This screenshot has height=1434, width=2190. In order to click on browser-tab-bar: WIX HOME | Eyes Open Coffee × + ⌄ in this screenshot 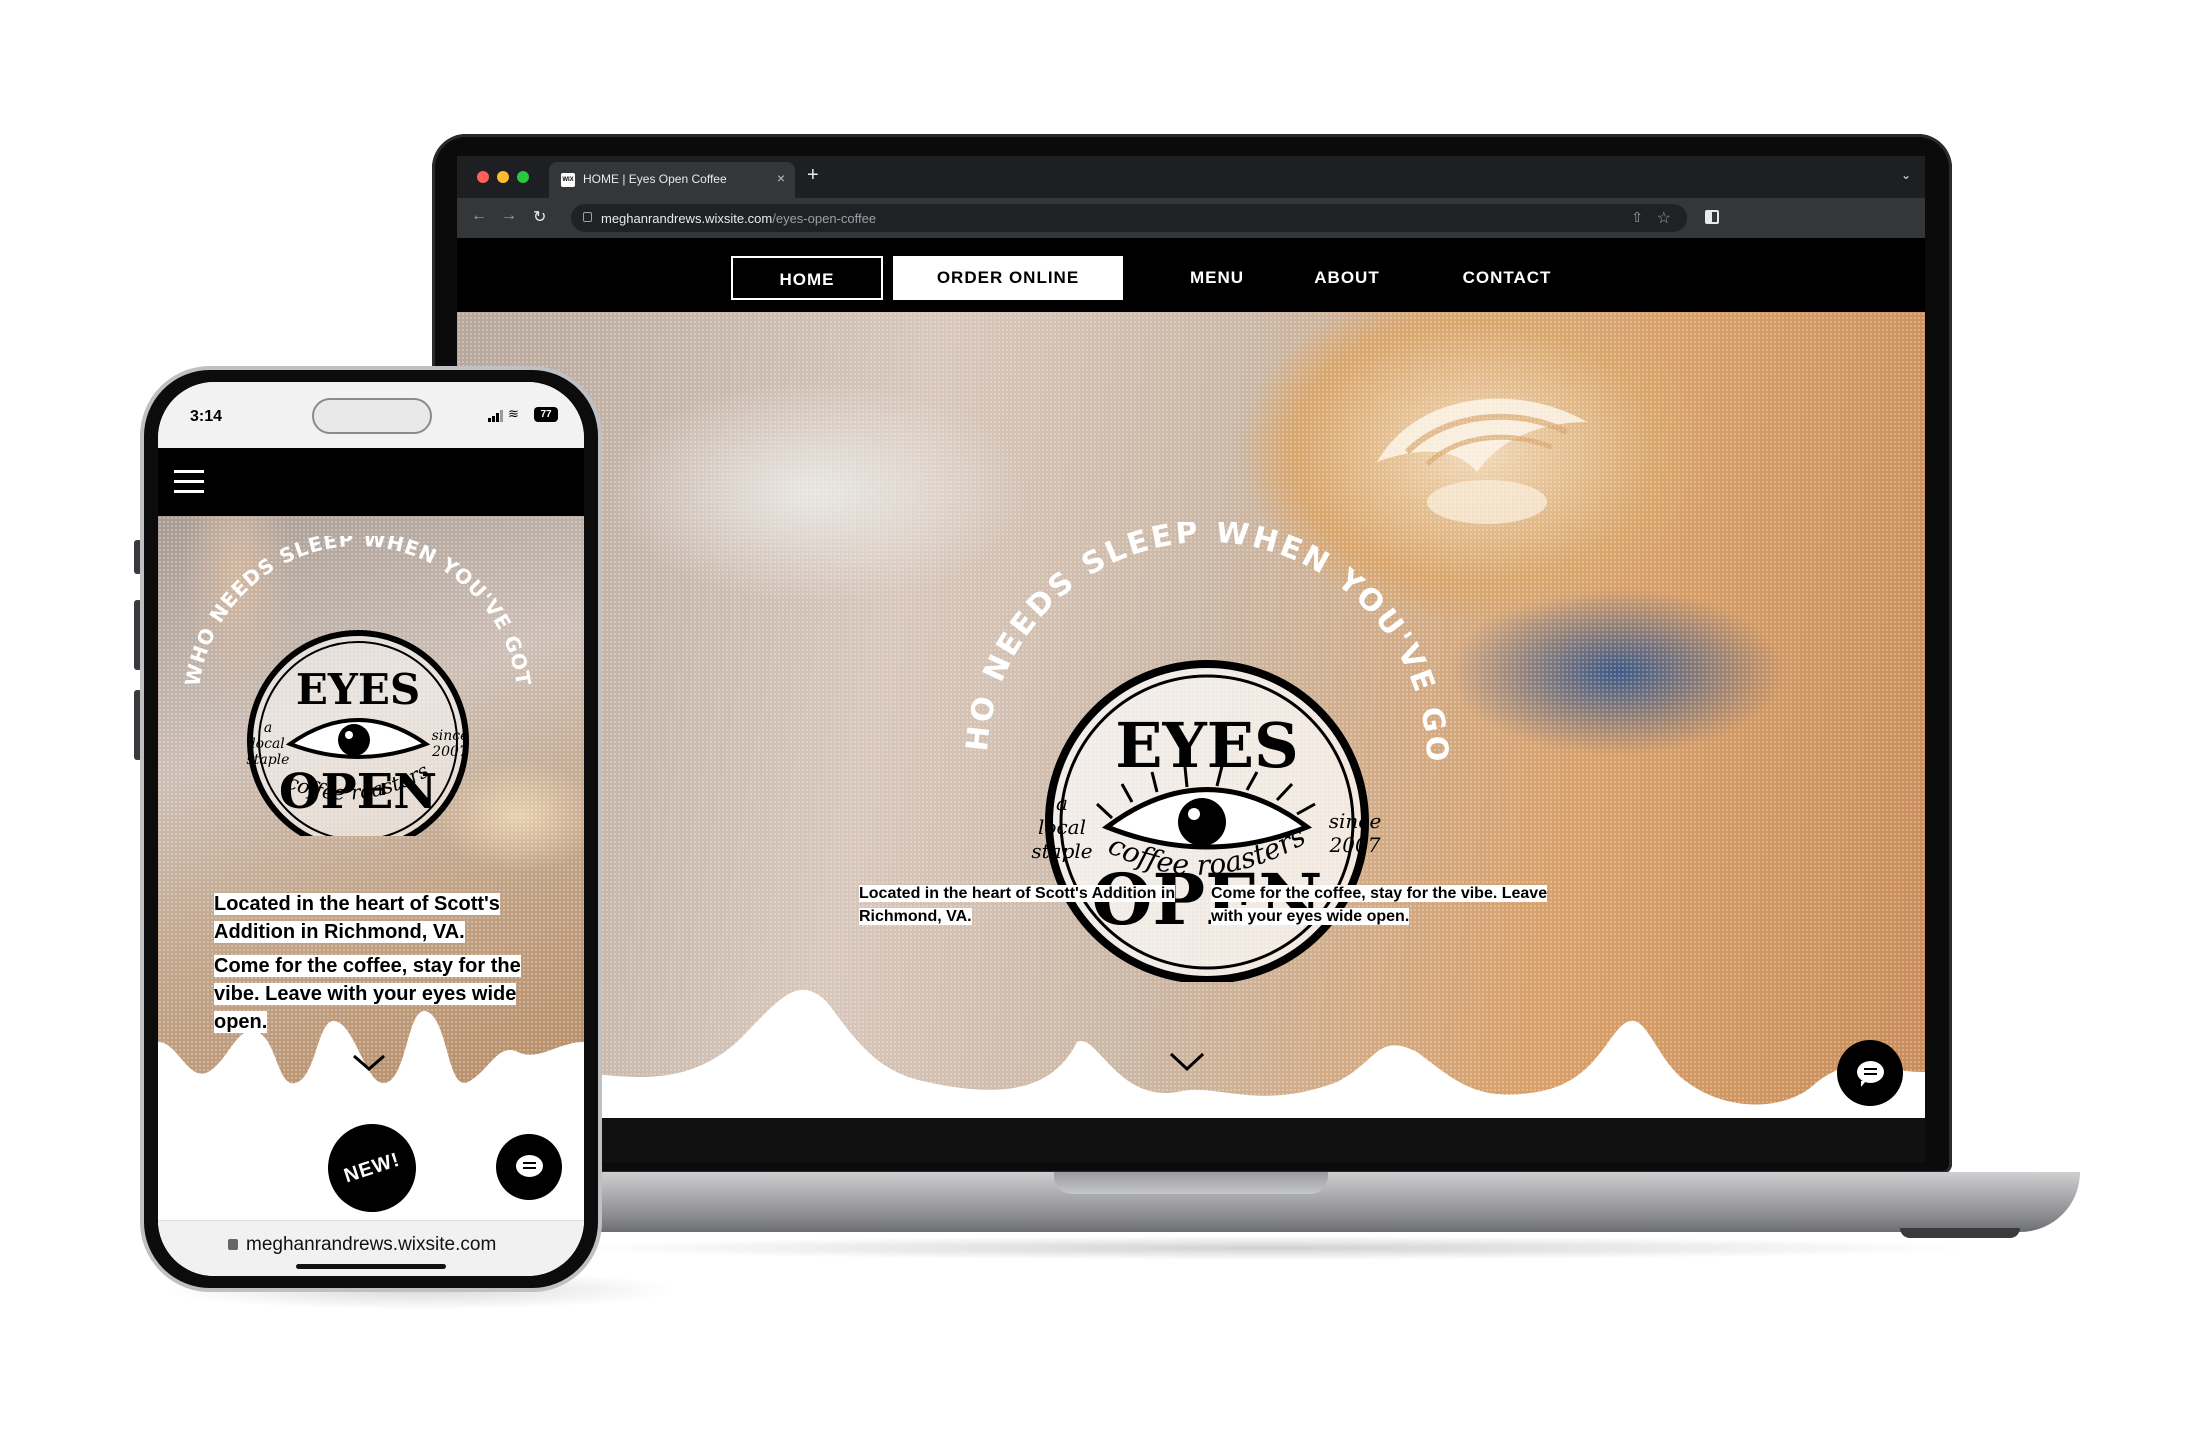, I will do `click(1191, 177)`.